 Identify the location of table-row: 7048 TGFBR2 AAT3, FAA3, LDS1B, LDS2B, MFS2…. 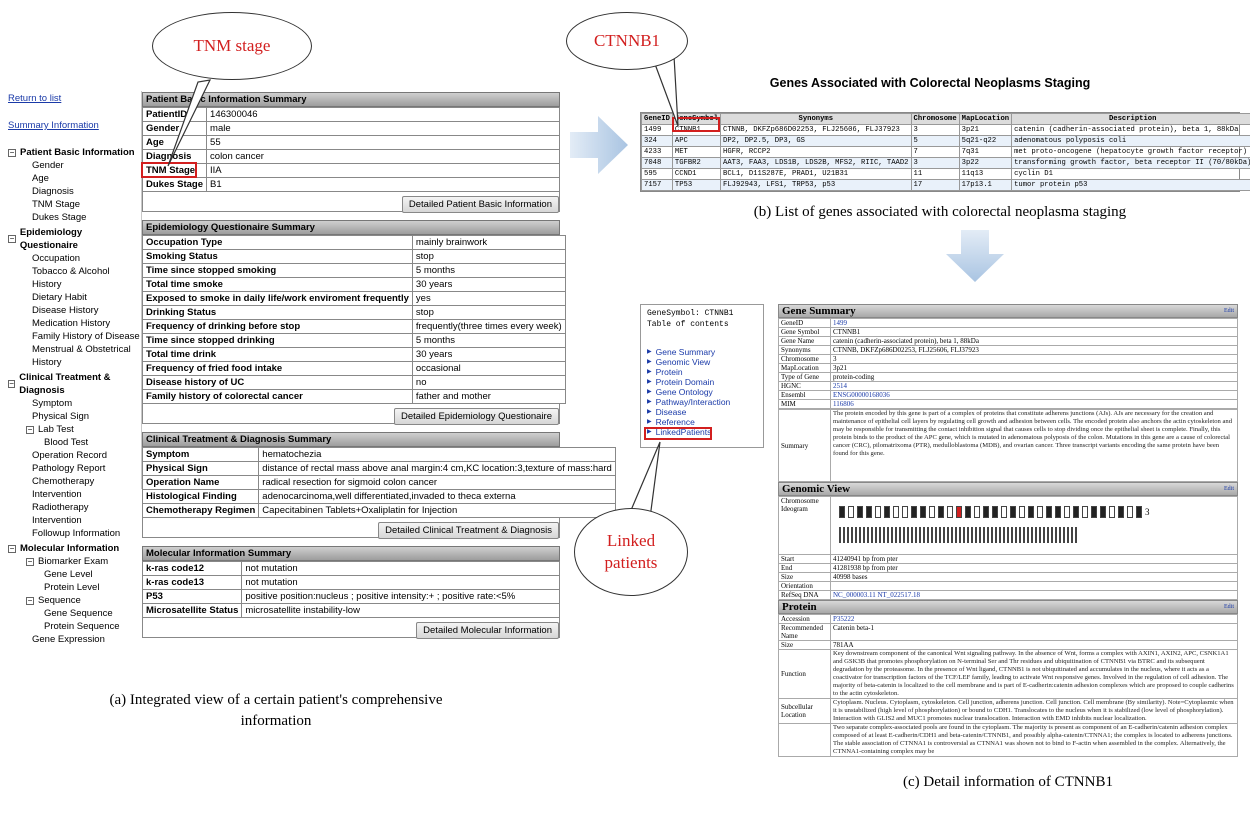
(945, 163).